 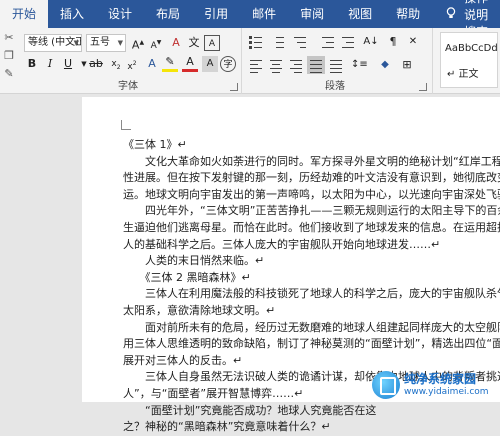 I want to click on cut-icon: ✂, so click(x=9, y=38).